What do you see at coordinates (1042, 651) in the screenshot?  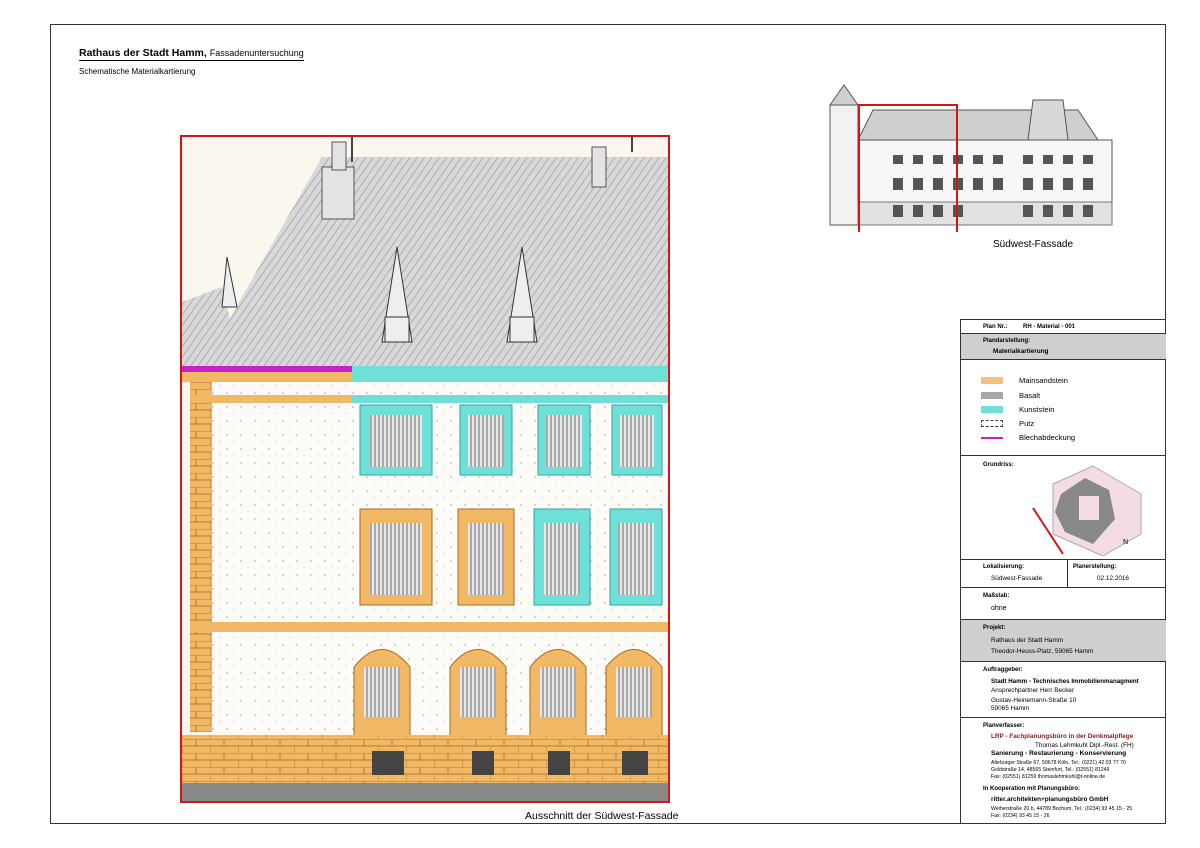 I see `projekt-address: Theodor-Heuss-Platz, 59065 Hamm` at bounding box center [1042, 651].